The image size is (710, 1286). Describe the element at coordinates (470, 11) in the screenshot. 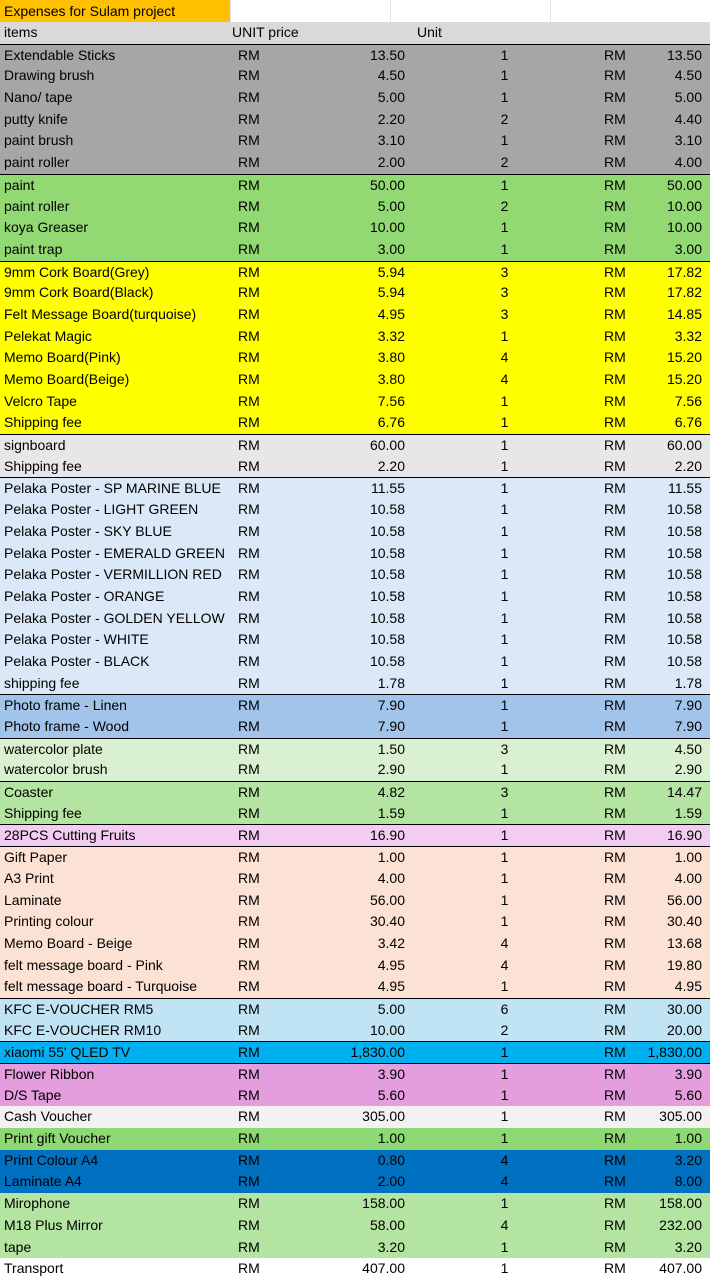

I see `blank-cell` at that location.